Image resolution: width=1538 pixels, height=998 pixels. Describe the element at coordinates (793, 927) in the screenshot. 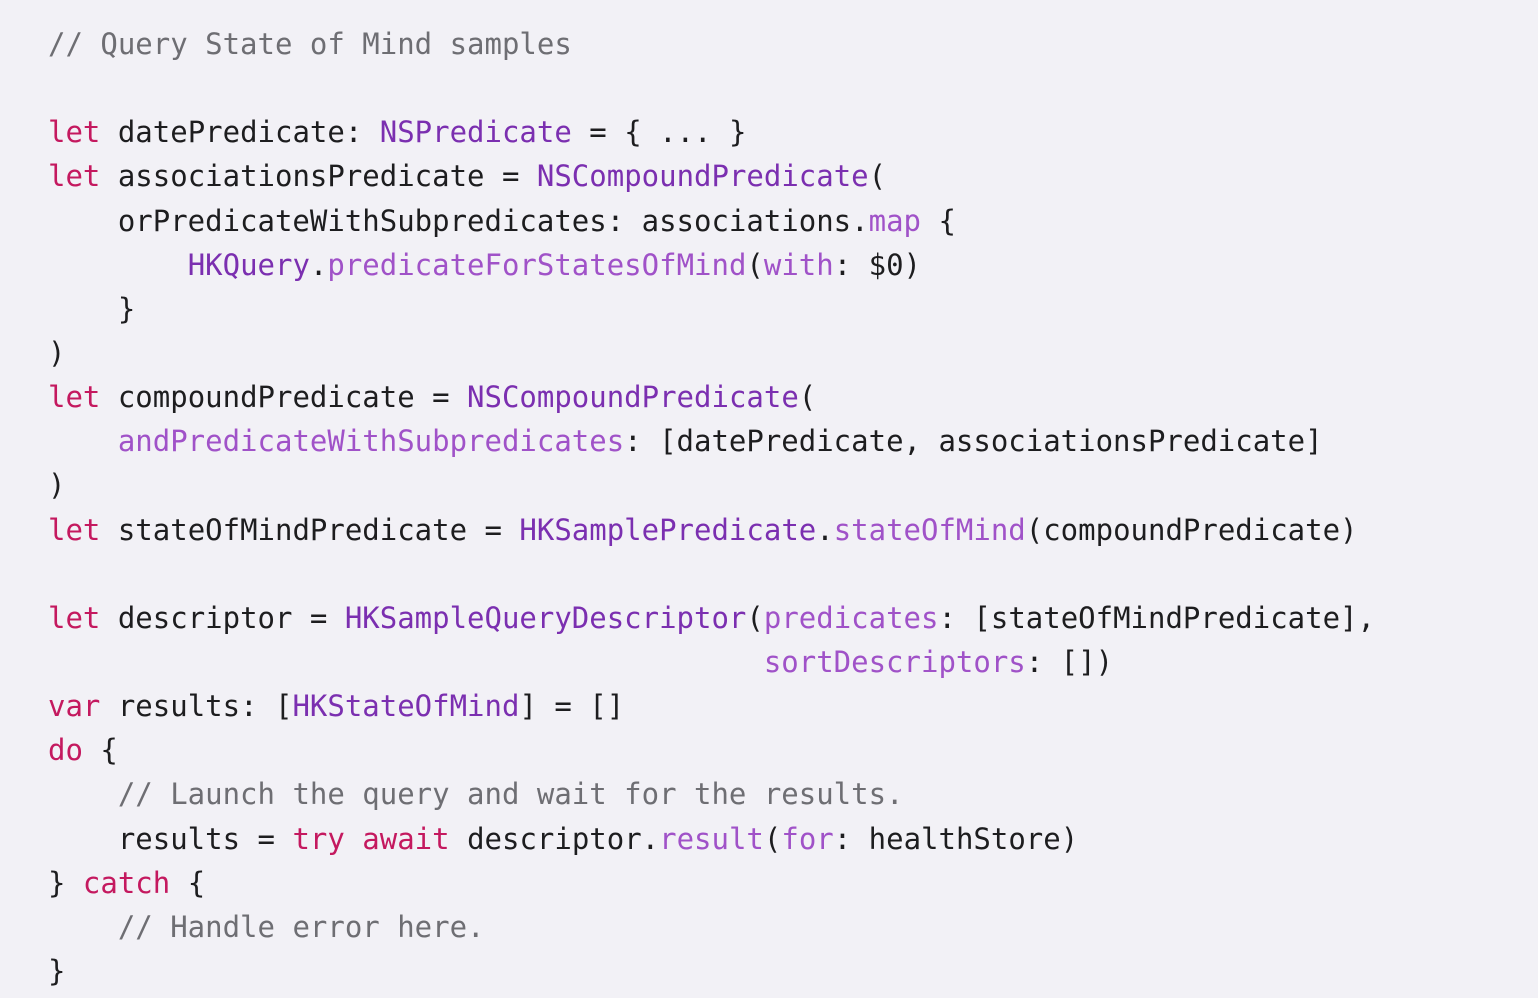

I see `code-line: // Handle error here.` at that location.